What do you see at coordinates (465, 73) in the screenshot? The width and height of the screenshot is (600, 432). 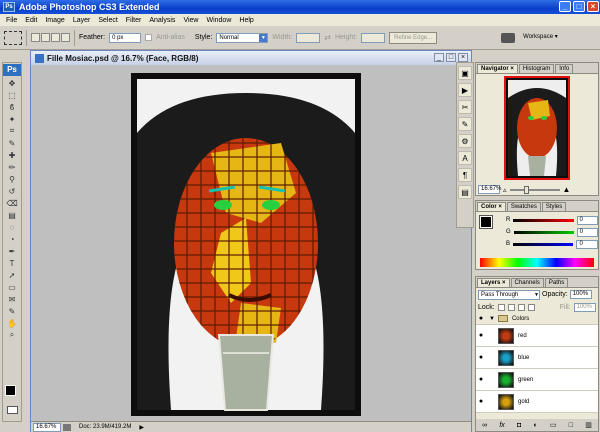 I see `history-icon: ▣` at bounding box center [465, 73].